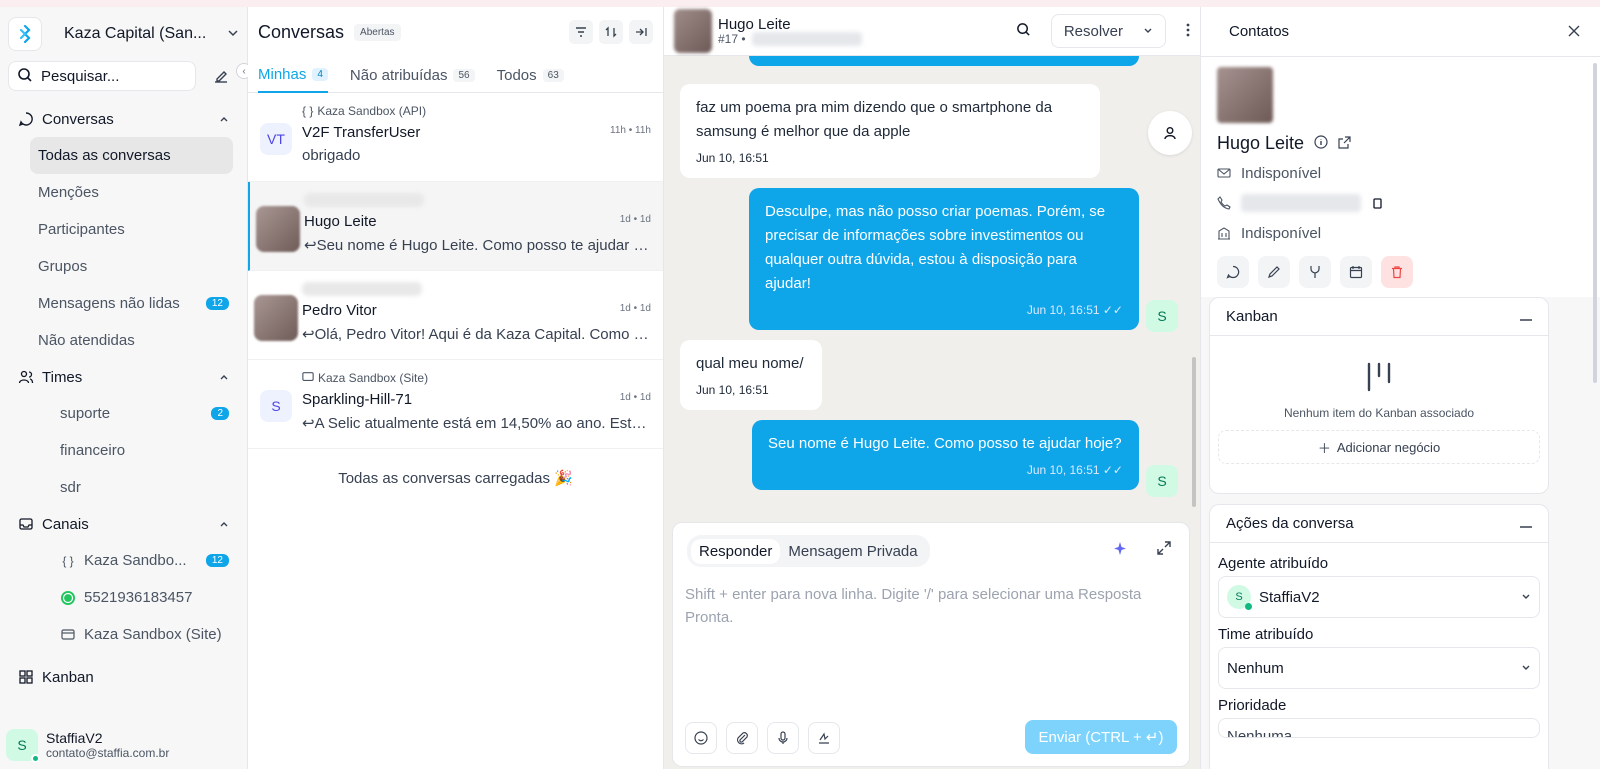 The image size is (1600, 769). I want to click on section-channels: Canais, so click(123, 524).